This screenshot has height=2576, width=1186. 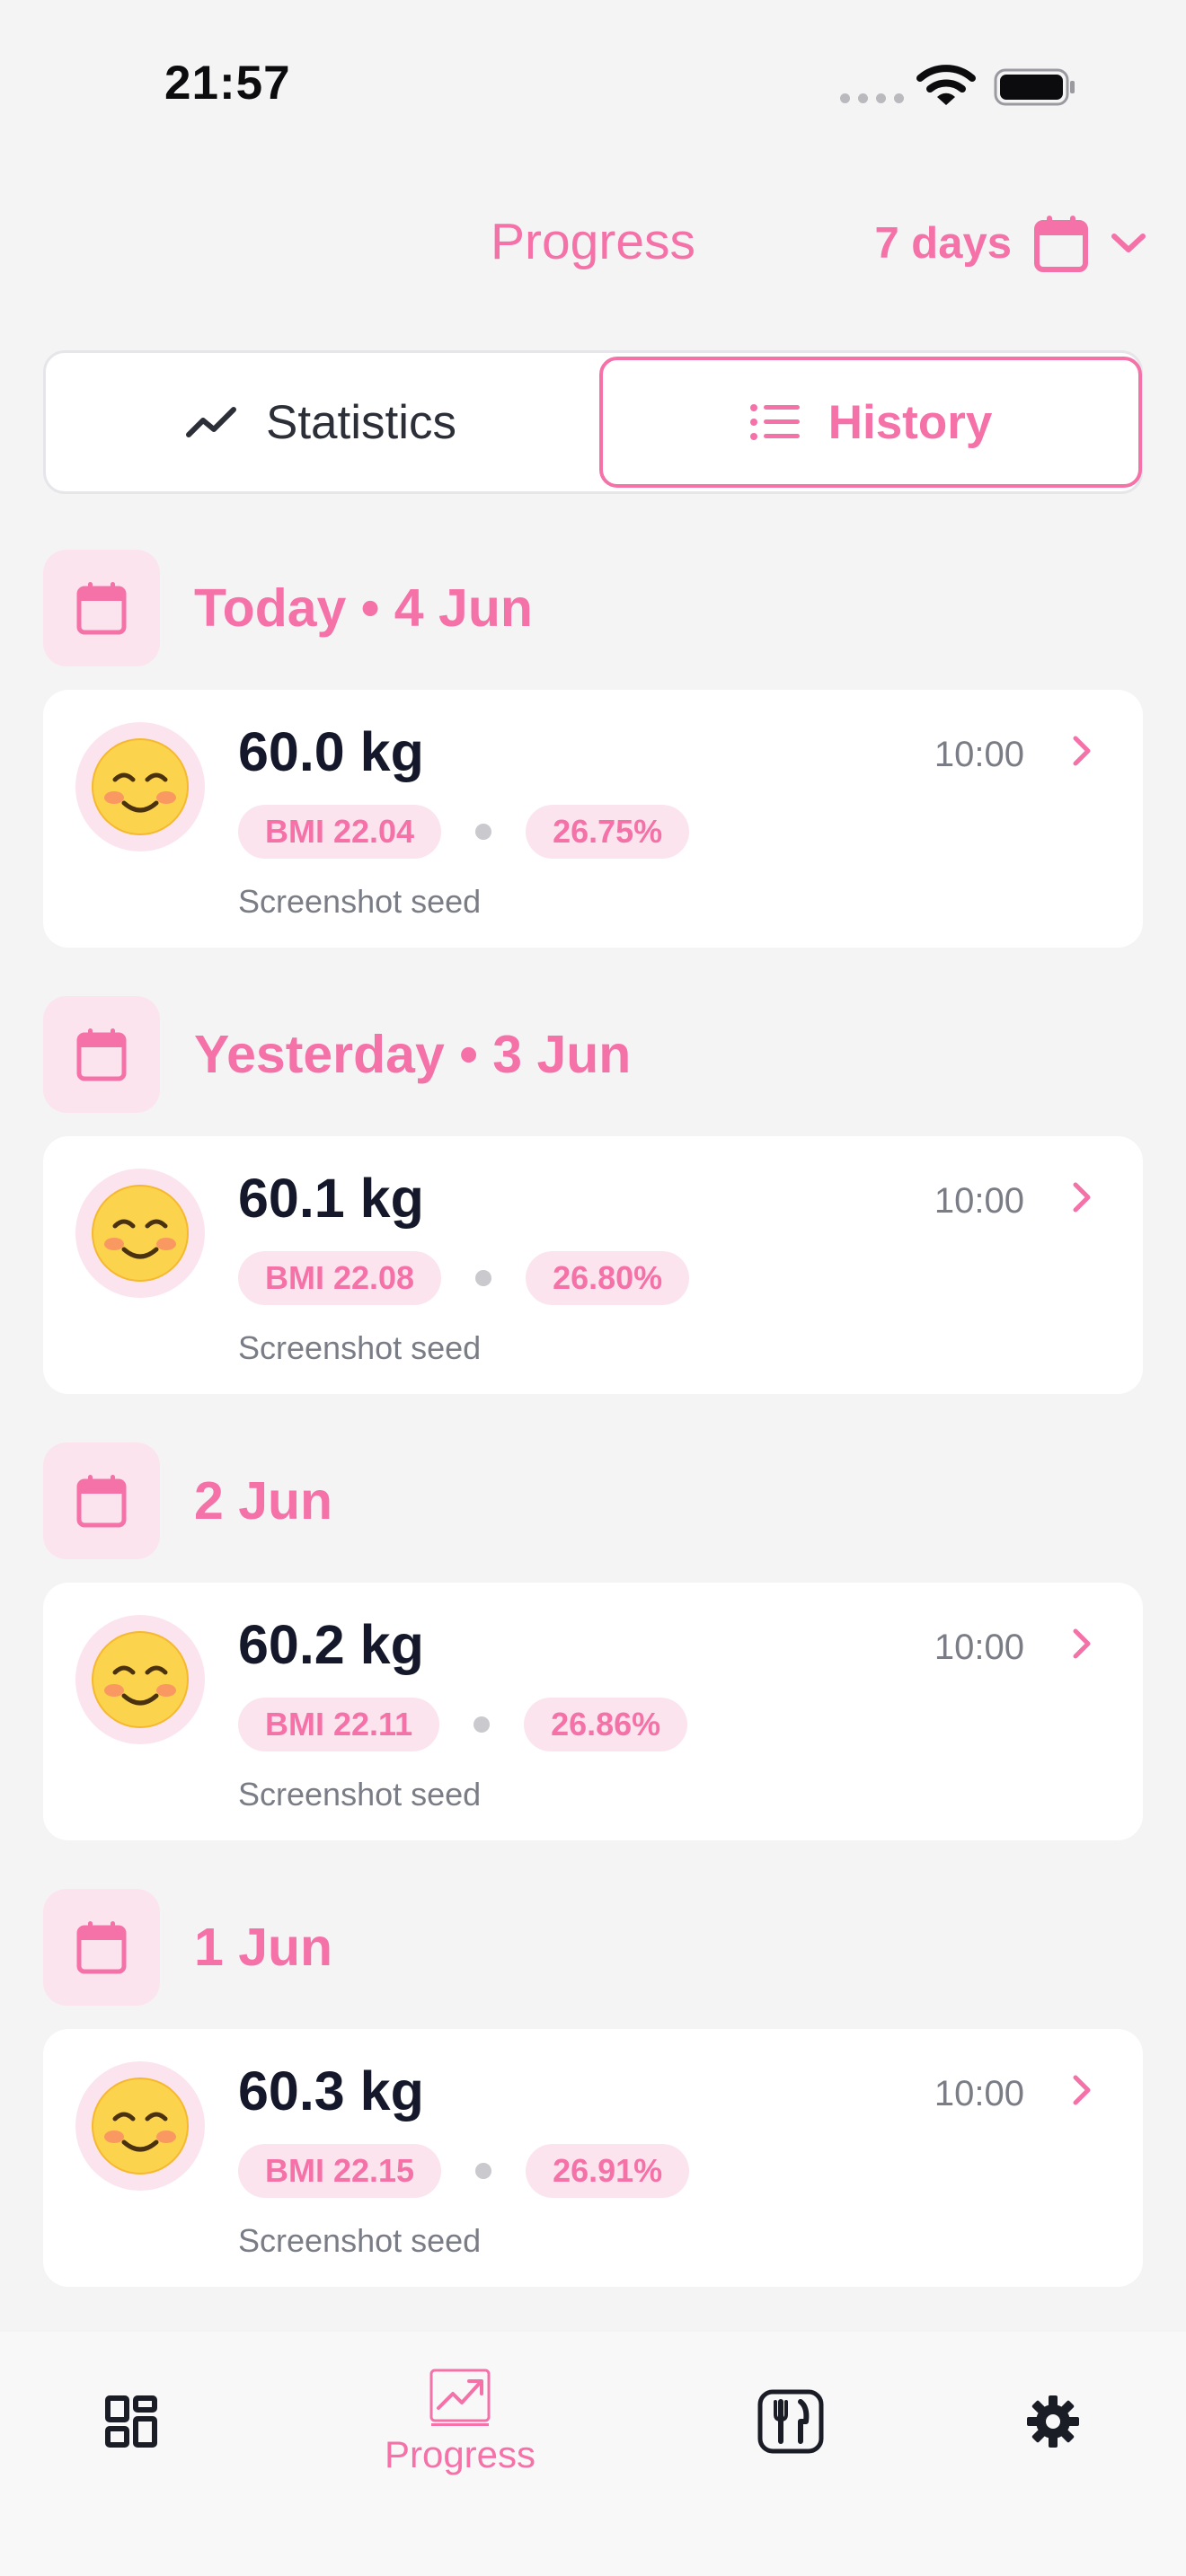 I want to click on tab-history-label: History, so click(x=910, y=422).